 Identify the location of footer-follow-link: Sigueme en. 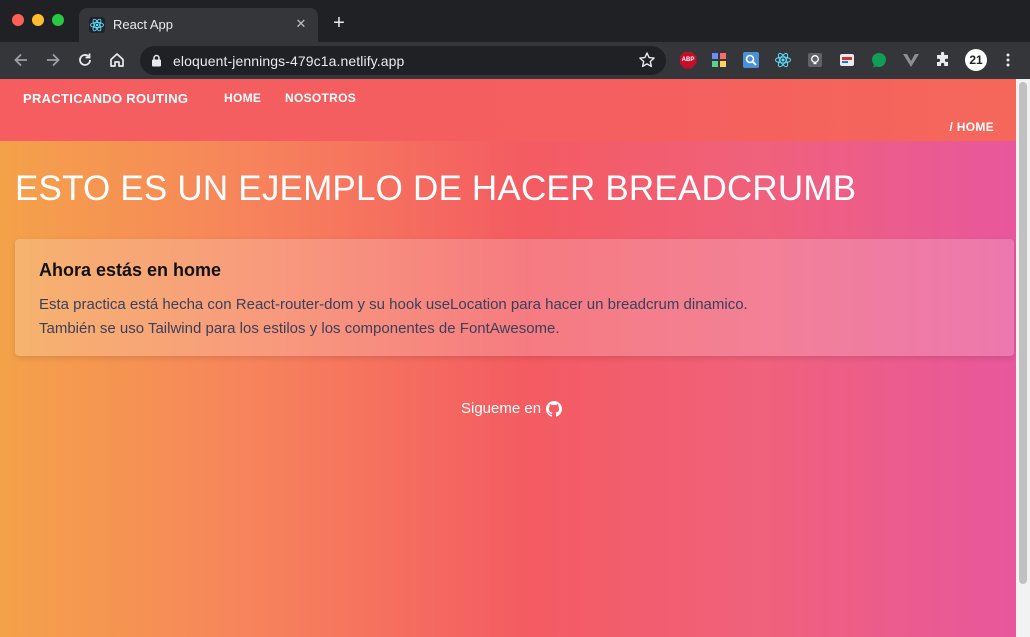
(512, 408).